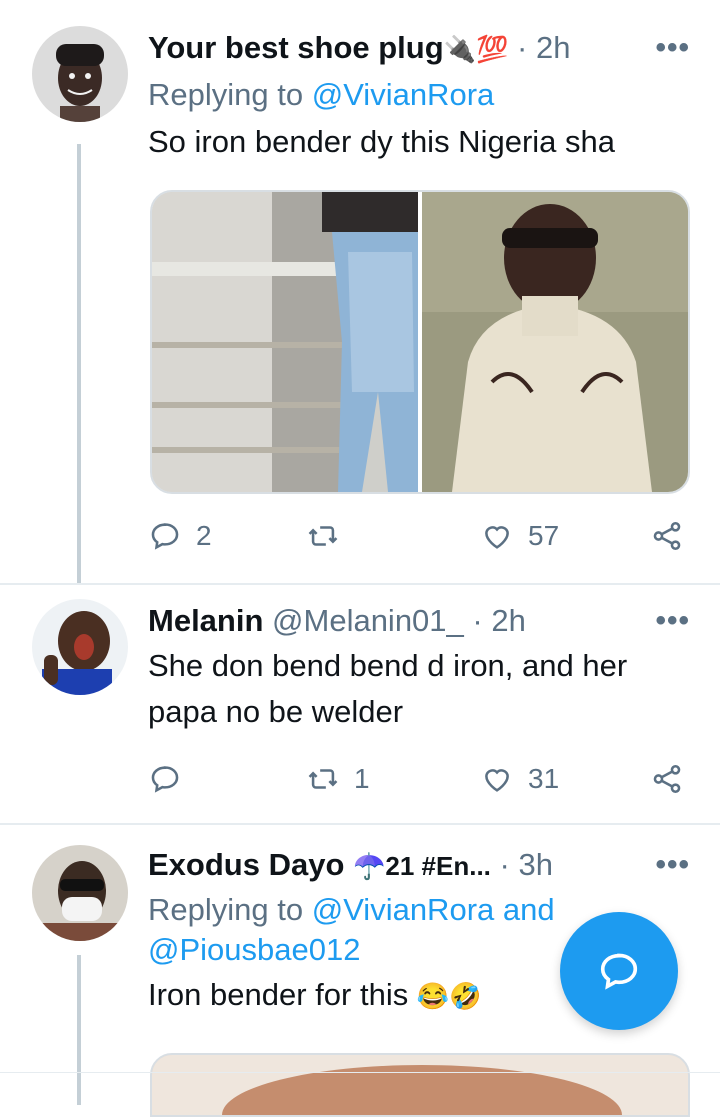 The width and height of the screenshot is (720, 1117). Describe the element at coordinates (381, 141) in the screenshot. I see `tweet-text: So iron bender dy this Nigeria sha` at that location.